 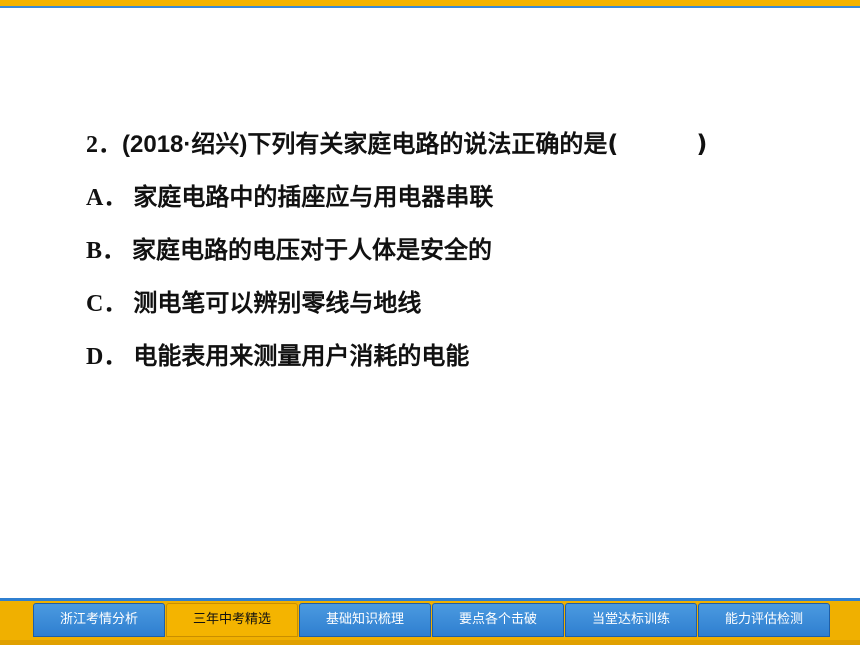 What do you see at coordinates (702, 144) in the screenshot?
I see `question-close-paren: )` at bounding box center [702, 144].